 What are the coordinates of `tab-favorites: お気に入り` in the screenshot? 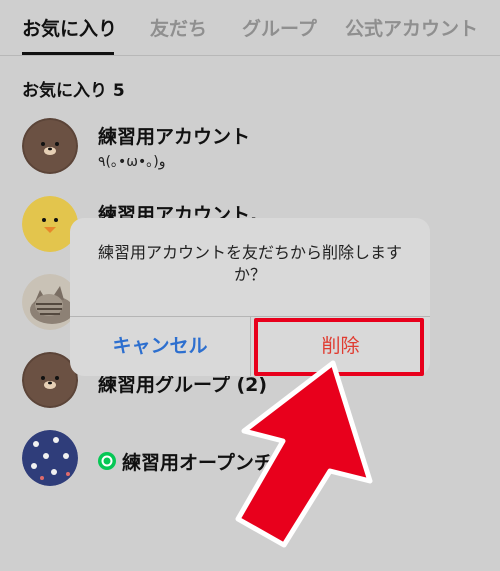 It's located at (69, 27).